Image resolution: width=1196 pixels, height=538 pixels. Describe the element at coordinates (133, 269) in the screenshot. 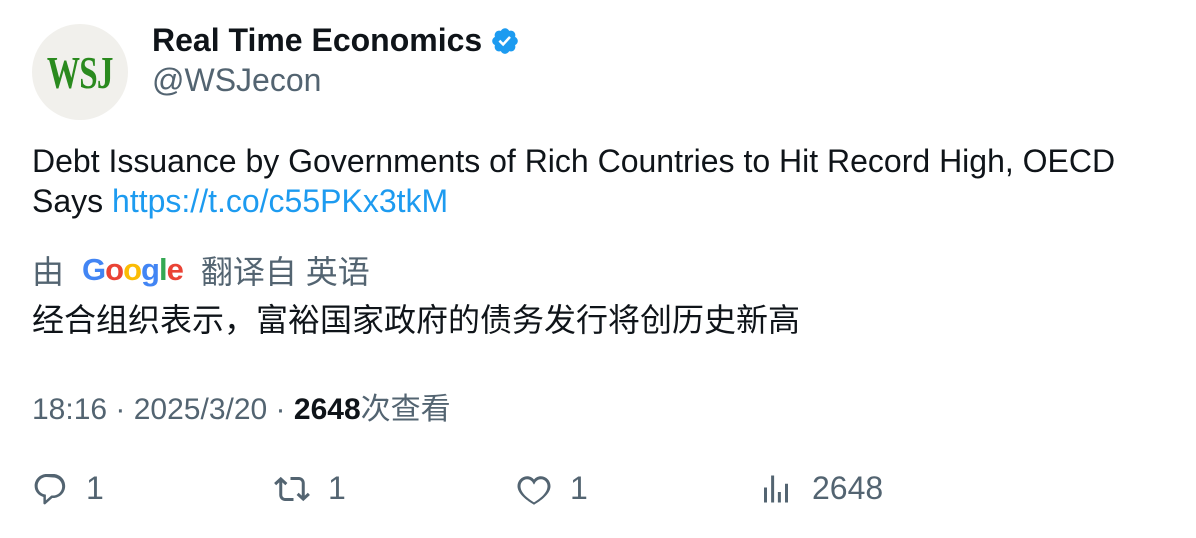

I see `google-logo: Google` at that location.